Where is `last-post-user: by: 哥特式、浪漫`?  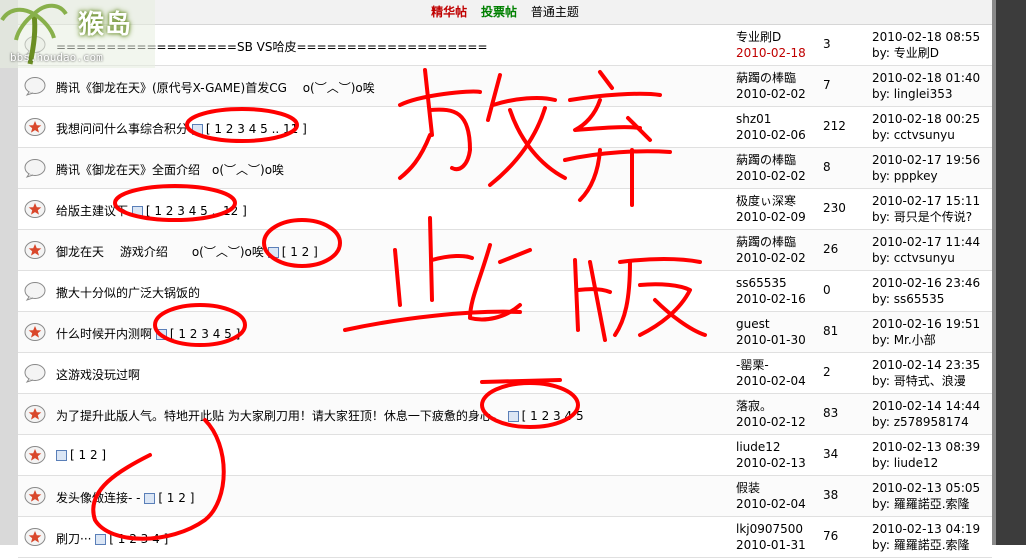 last-post-user: by: 哥特式、浪漫 is located at coordinates (926, 381).